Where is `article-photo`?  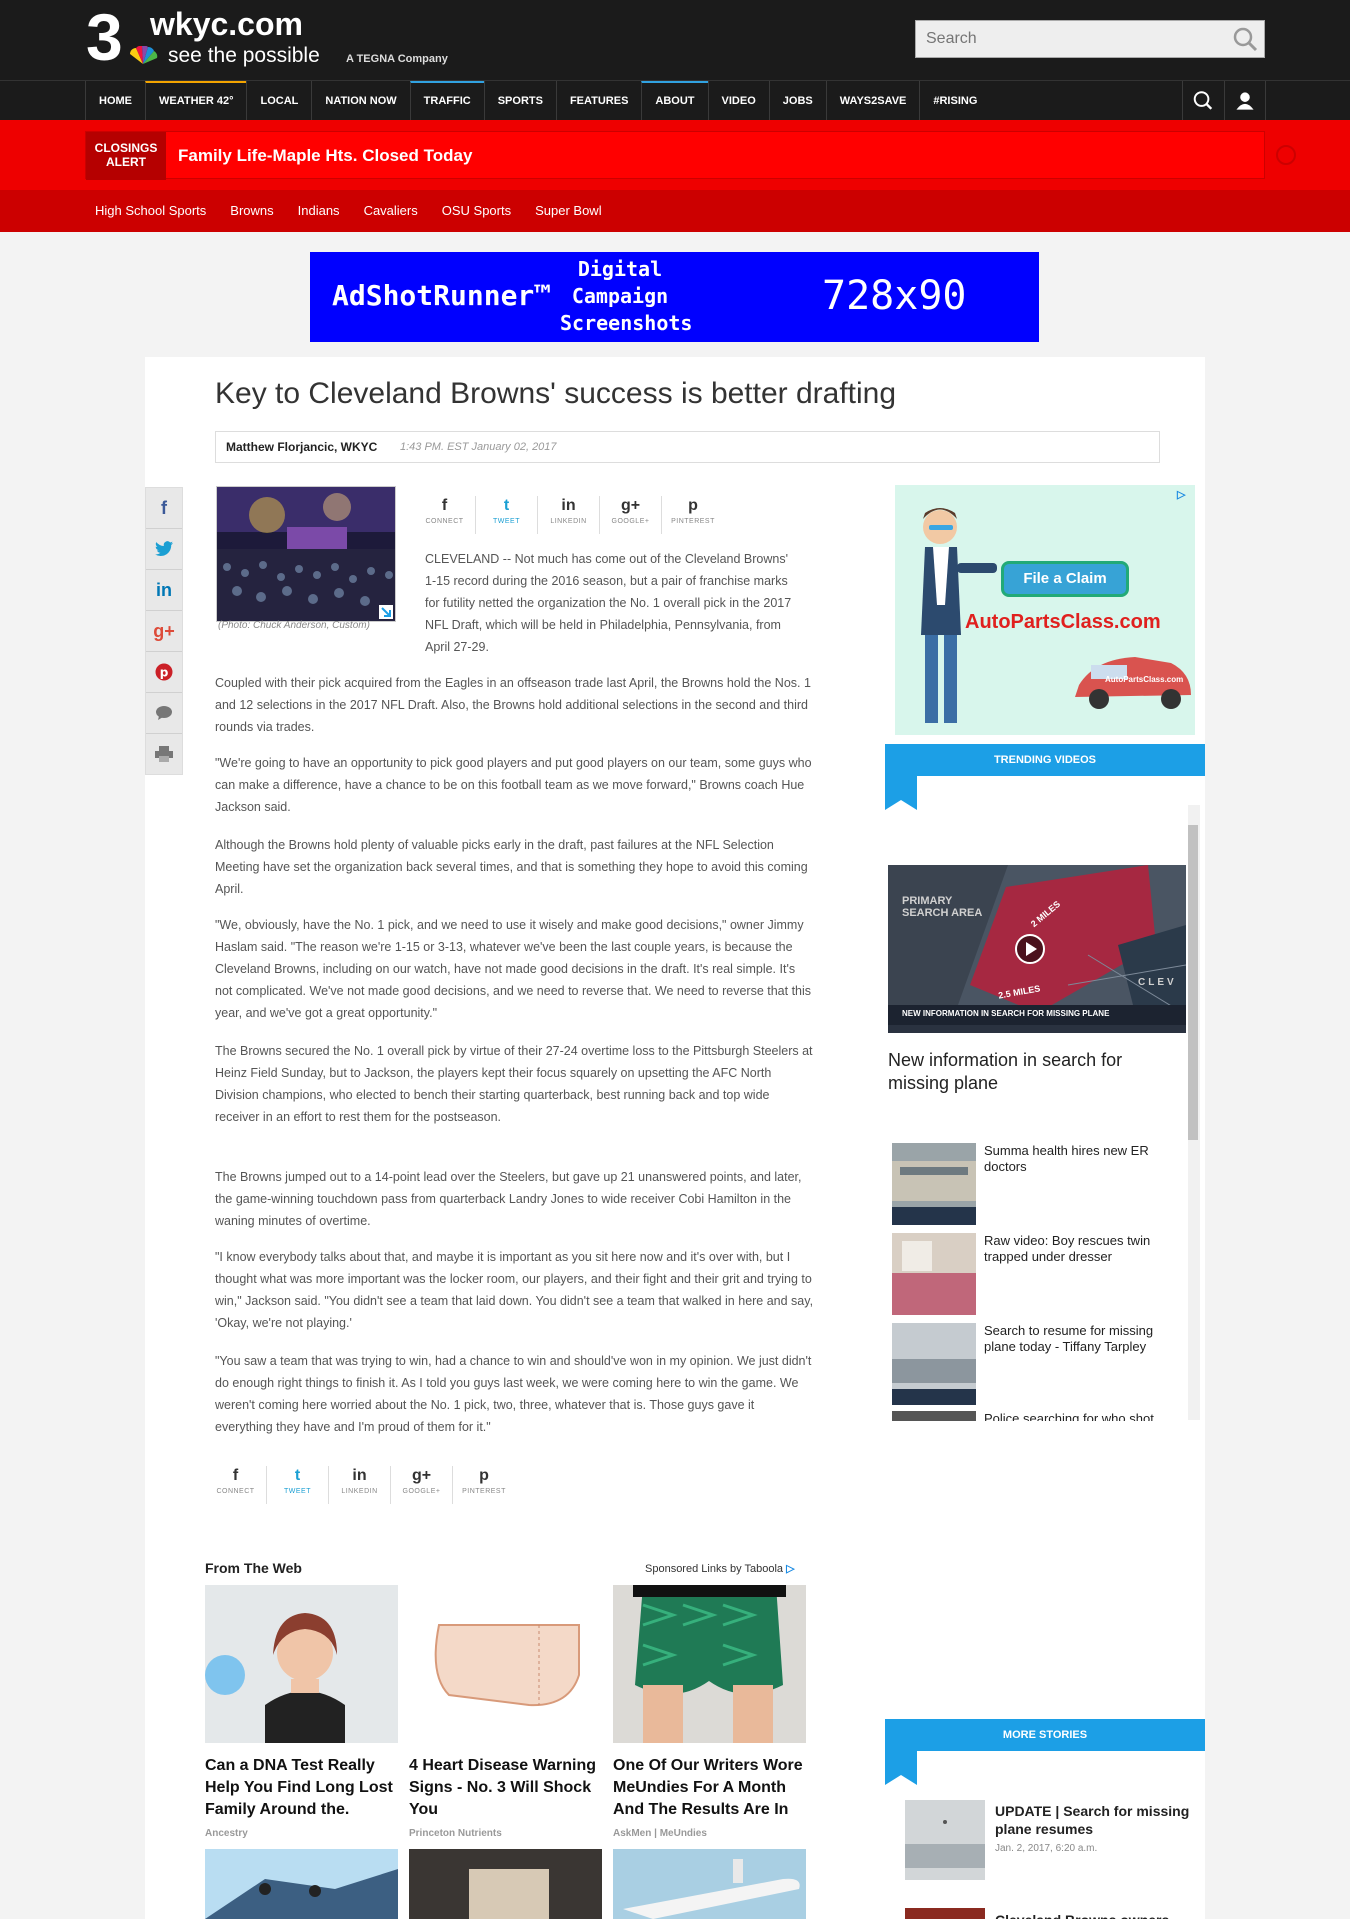
article-photo is located at coordinates (306, 554).